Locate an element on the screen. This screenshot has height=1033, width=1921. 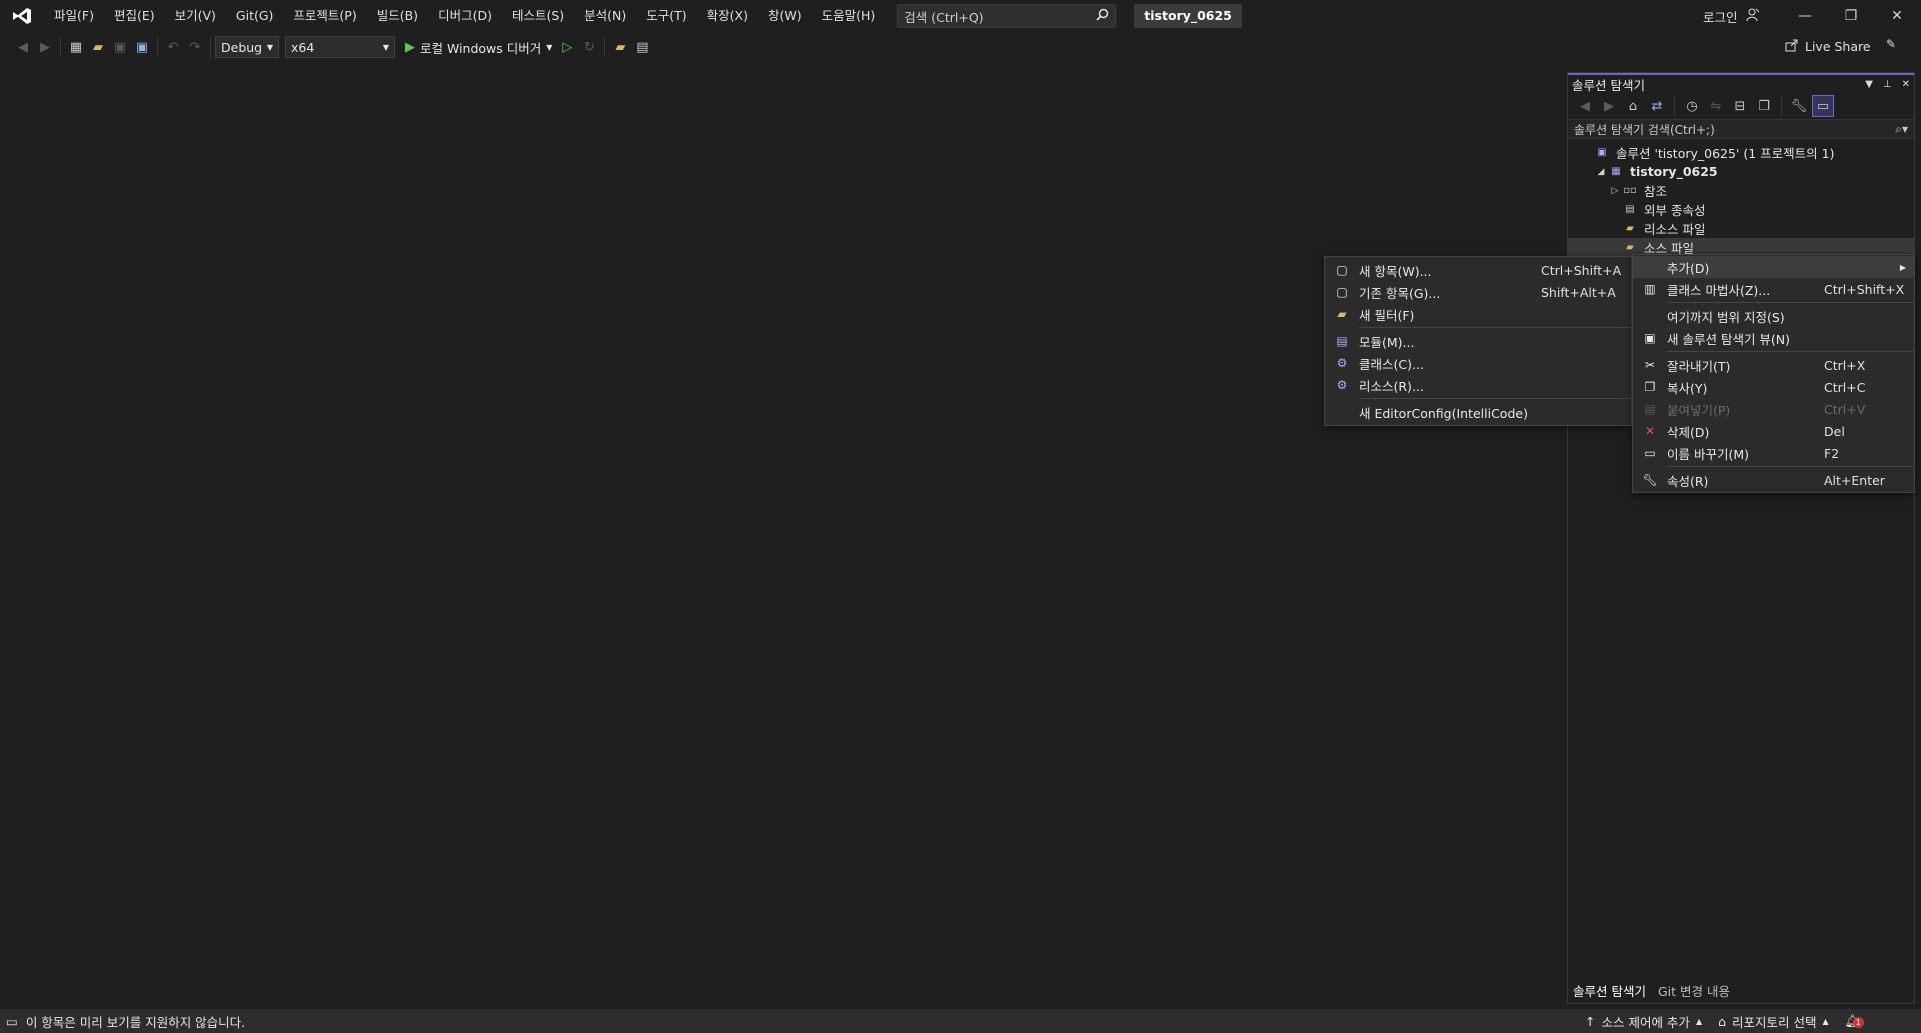
menu-item: ▢ 새 항목(W)... Ctrl+Shift+A is located at coordinates (1478, 270).